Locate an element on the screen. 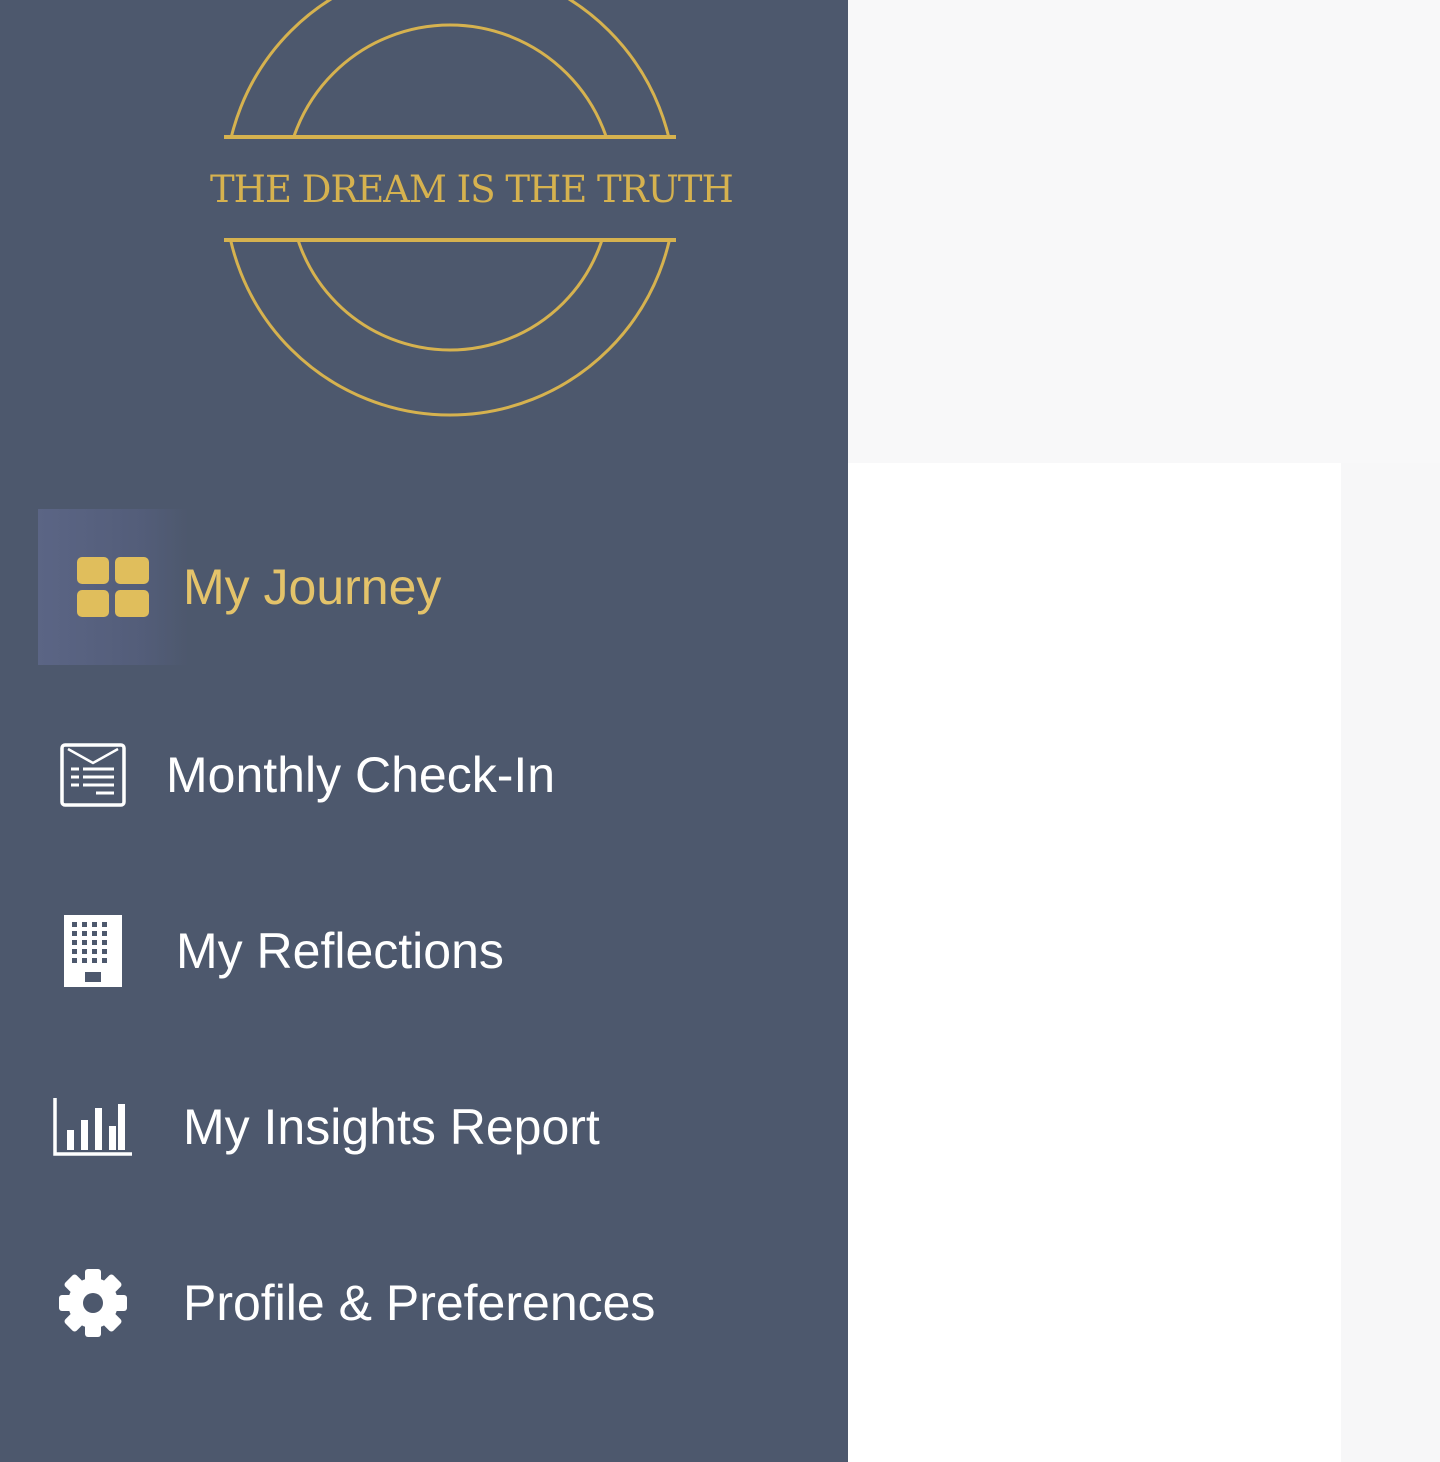 Image resolution: width=1440 pixels, height=1462 pixels. sidebar-item-label: My Reflections is located at coordinates (340, 951).